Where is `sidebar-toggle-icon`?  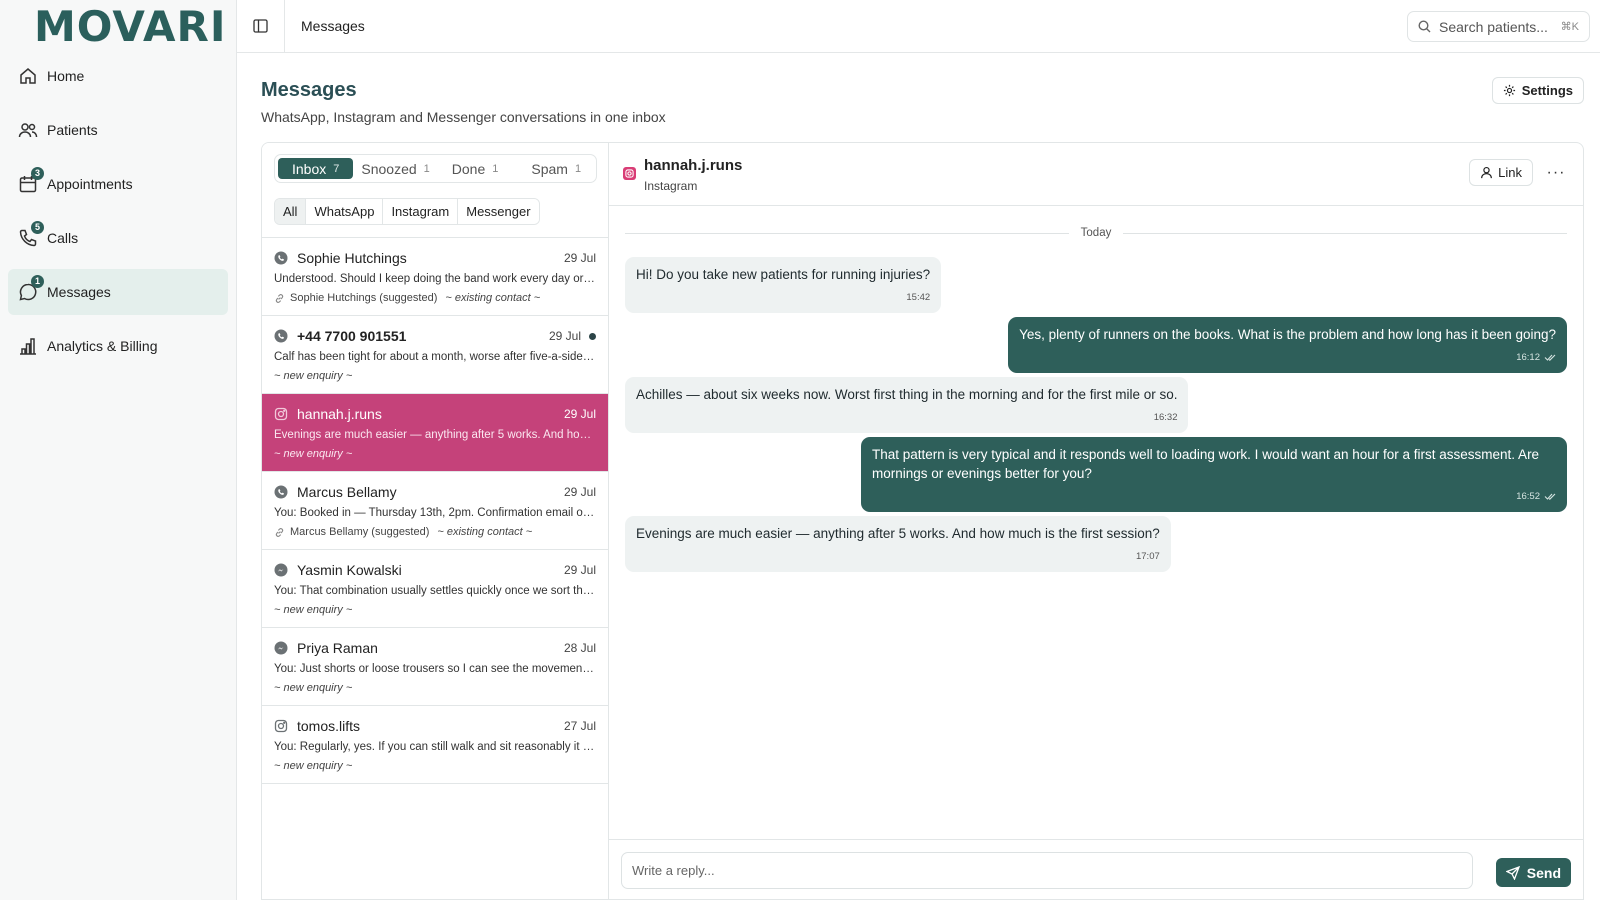 sidebar-toggle-icon is located at coordinates (260, 26).